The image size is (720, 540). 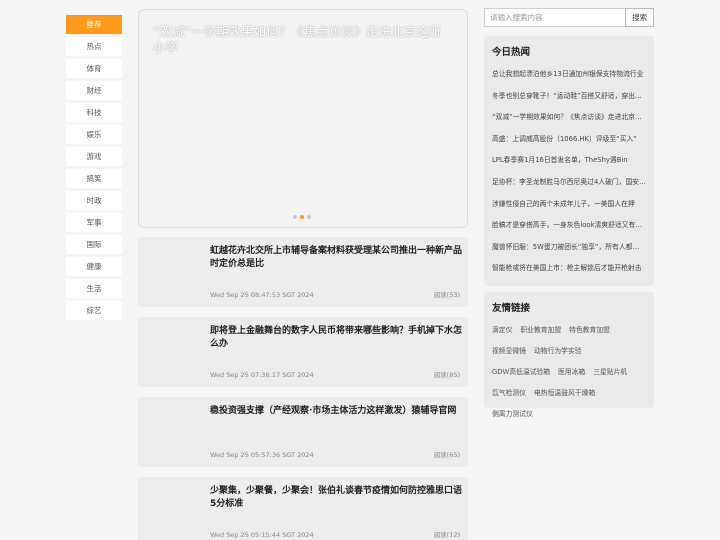 What do you see at coordinates (94, 112) in the screenshot?
I see `nav-item: 科技` at bounding box center [94, 112].